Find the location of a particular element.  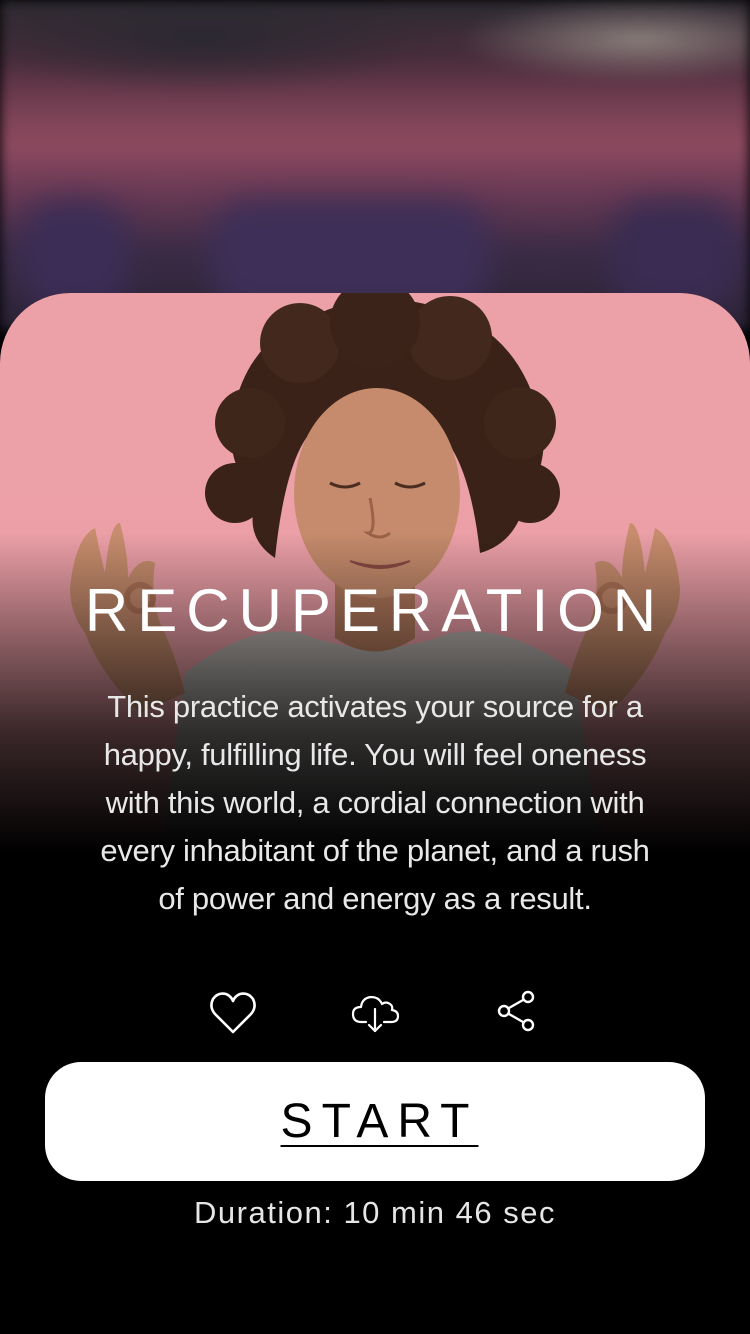

start-button: START is located at coordinates (375, 1121).